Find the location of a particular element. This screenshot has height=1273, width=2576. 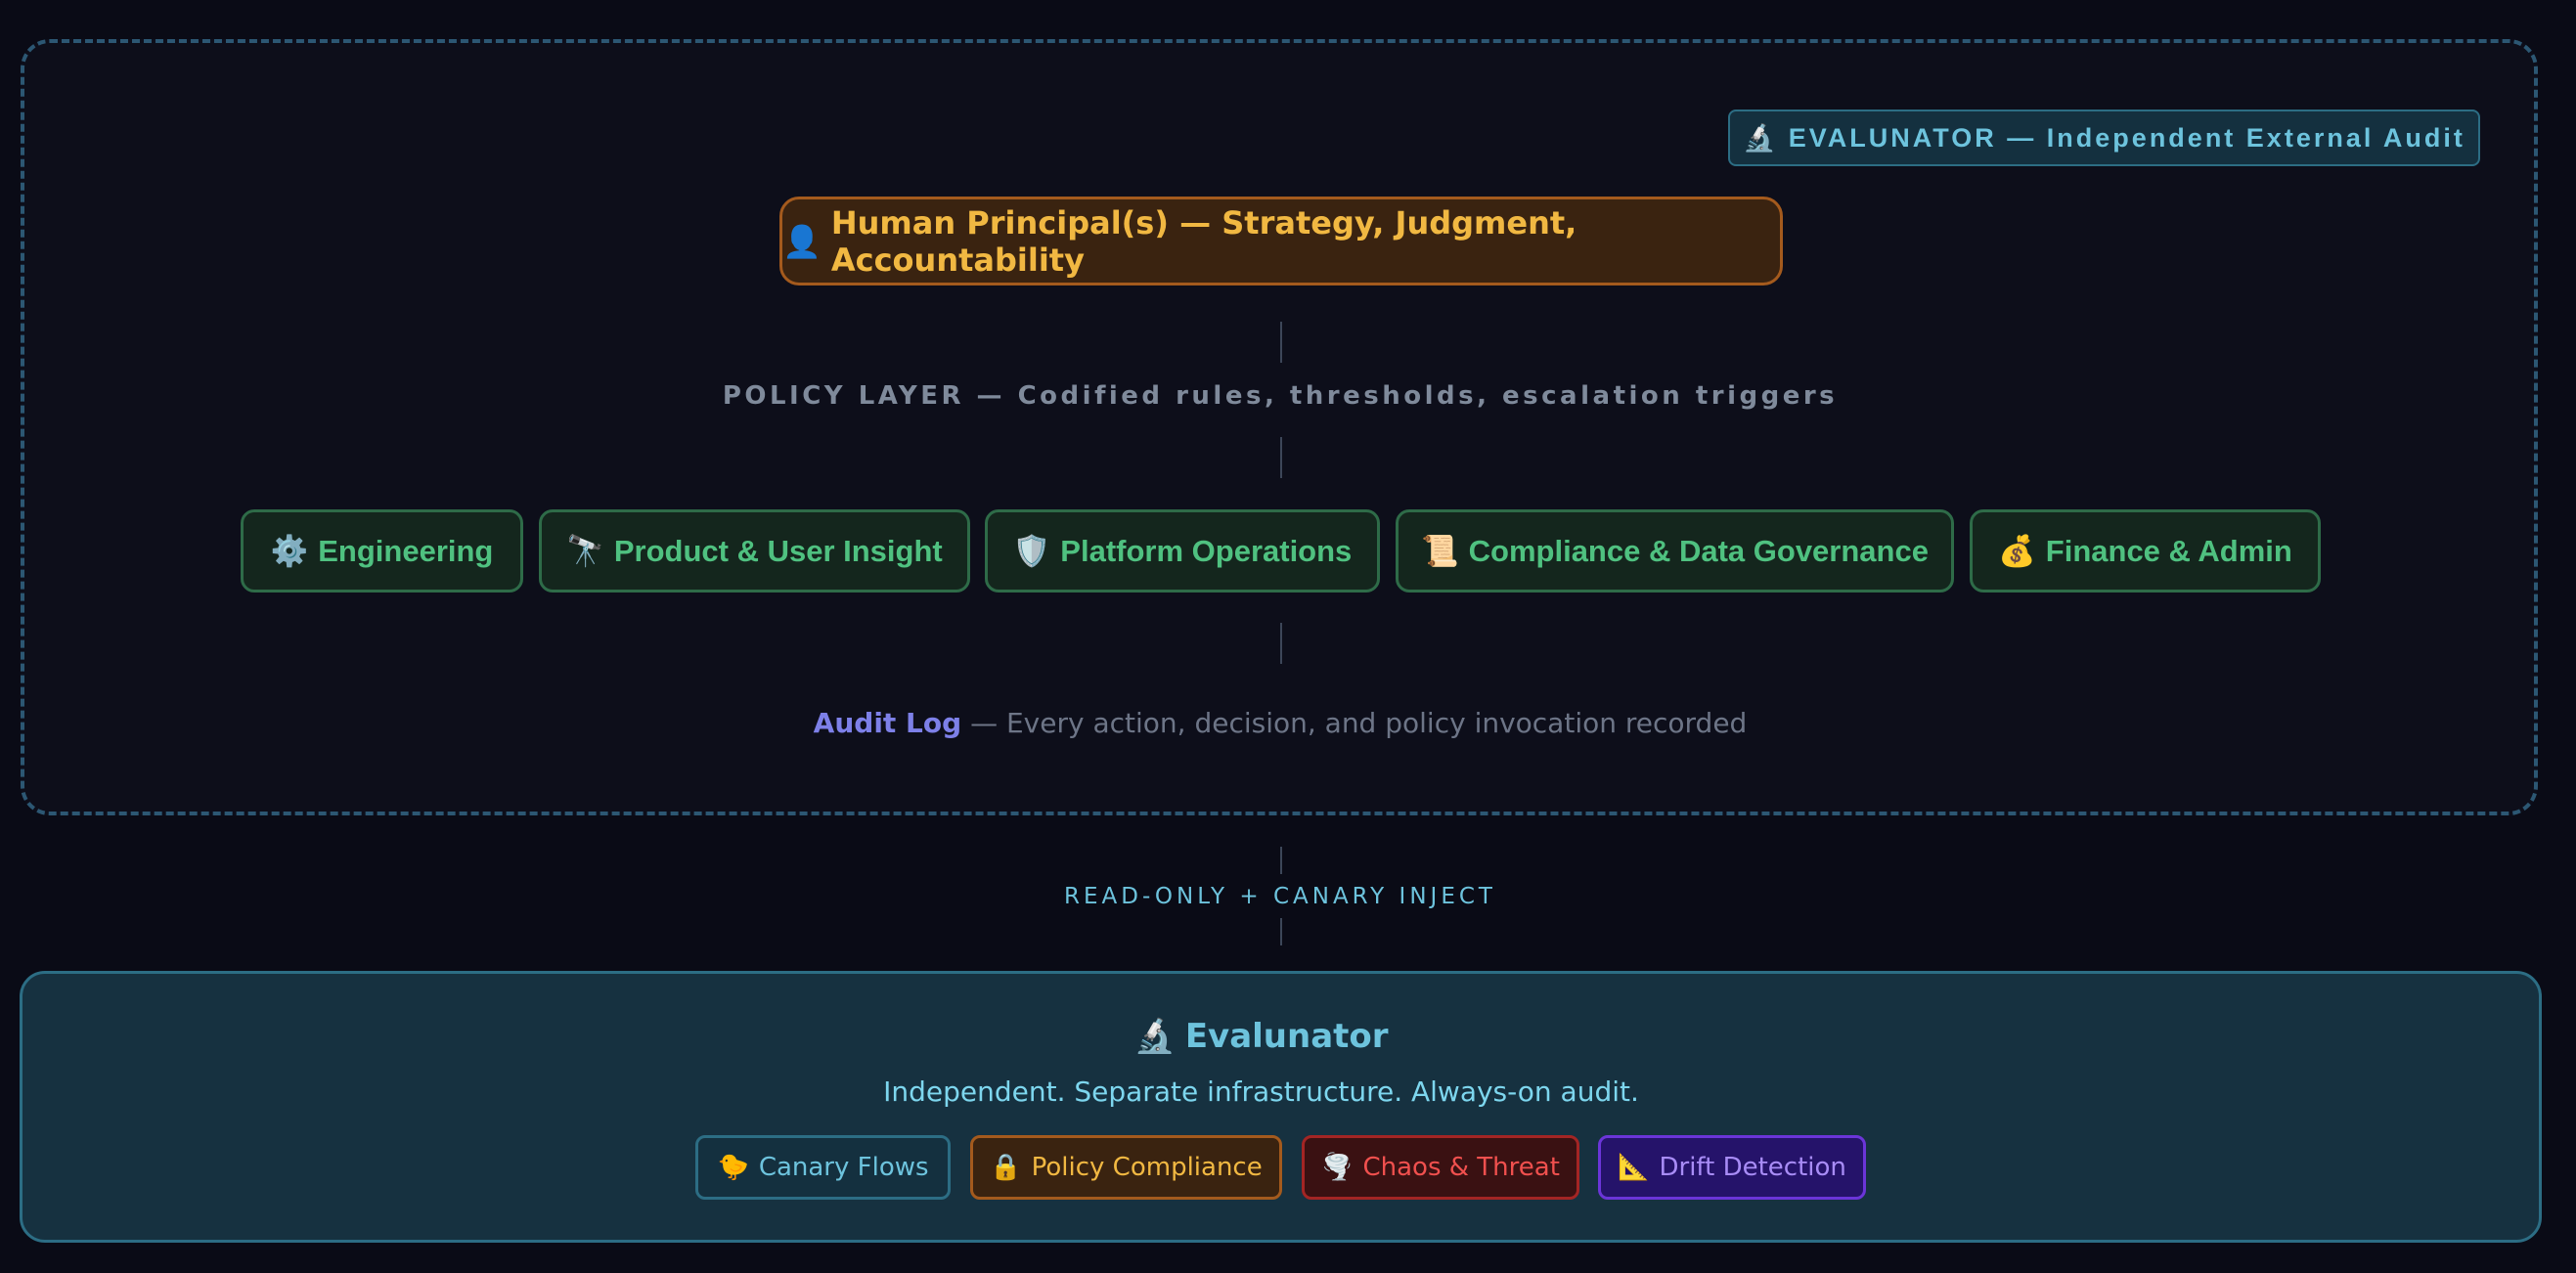

tag-policy-compliance: 🔒 Policy Compliance is located at coordinates (1126, 1168).